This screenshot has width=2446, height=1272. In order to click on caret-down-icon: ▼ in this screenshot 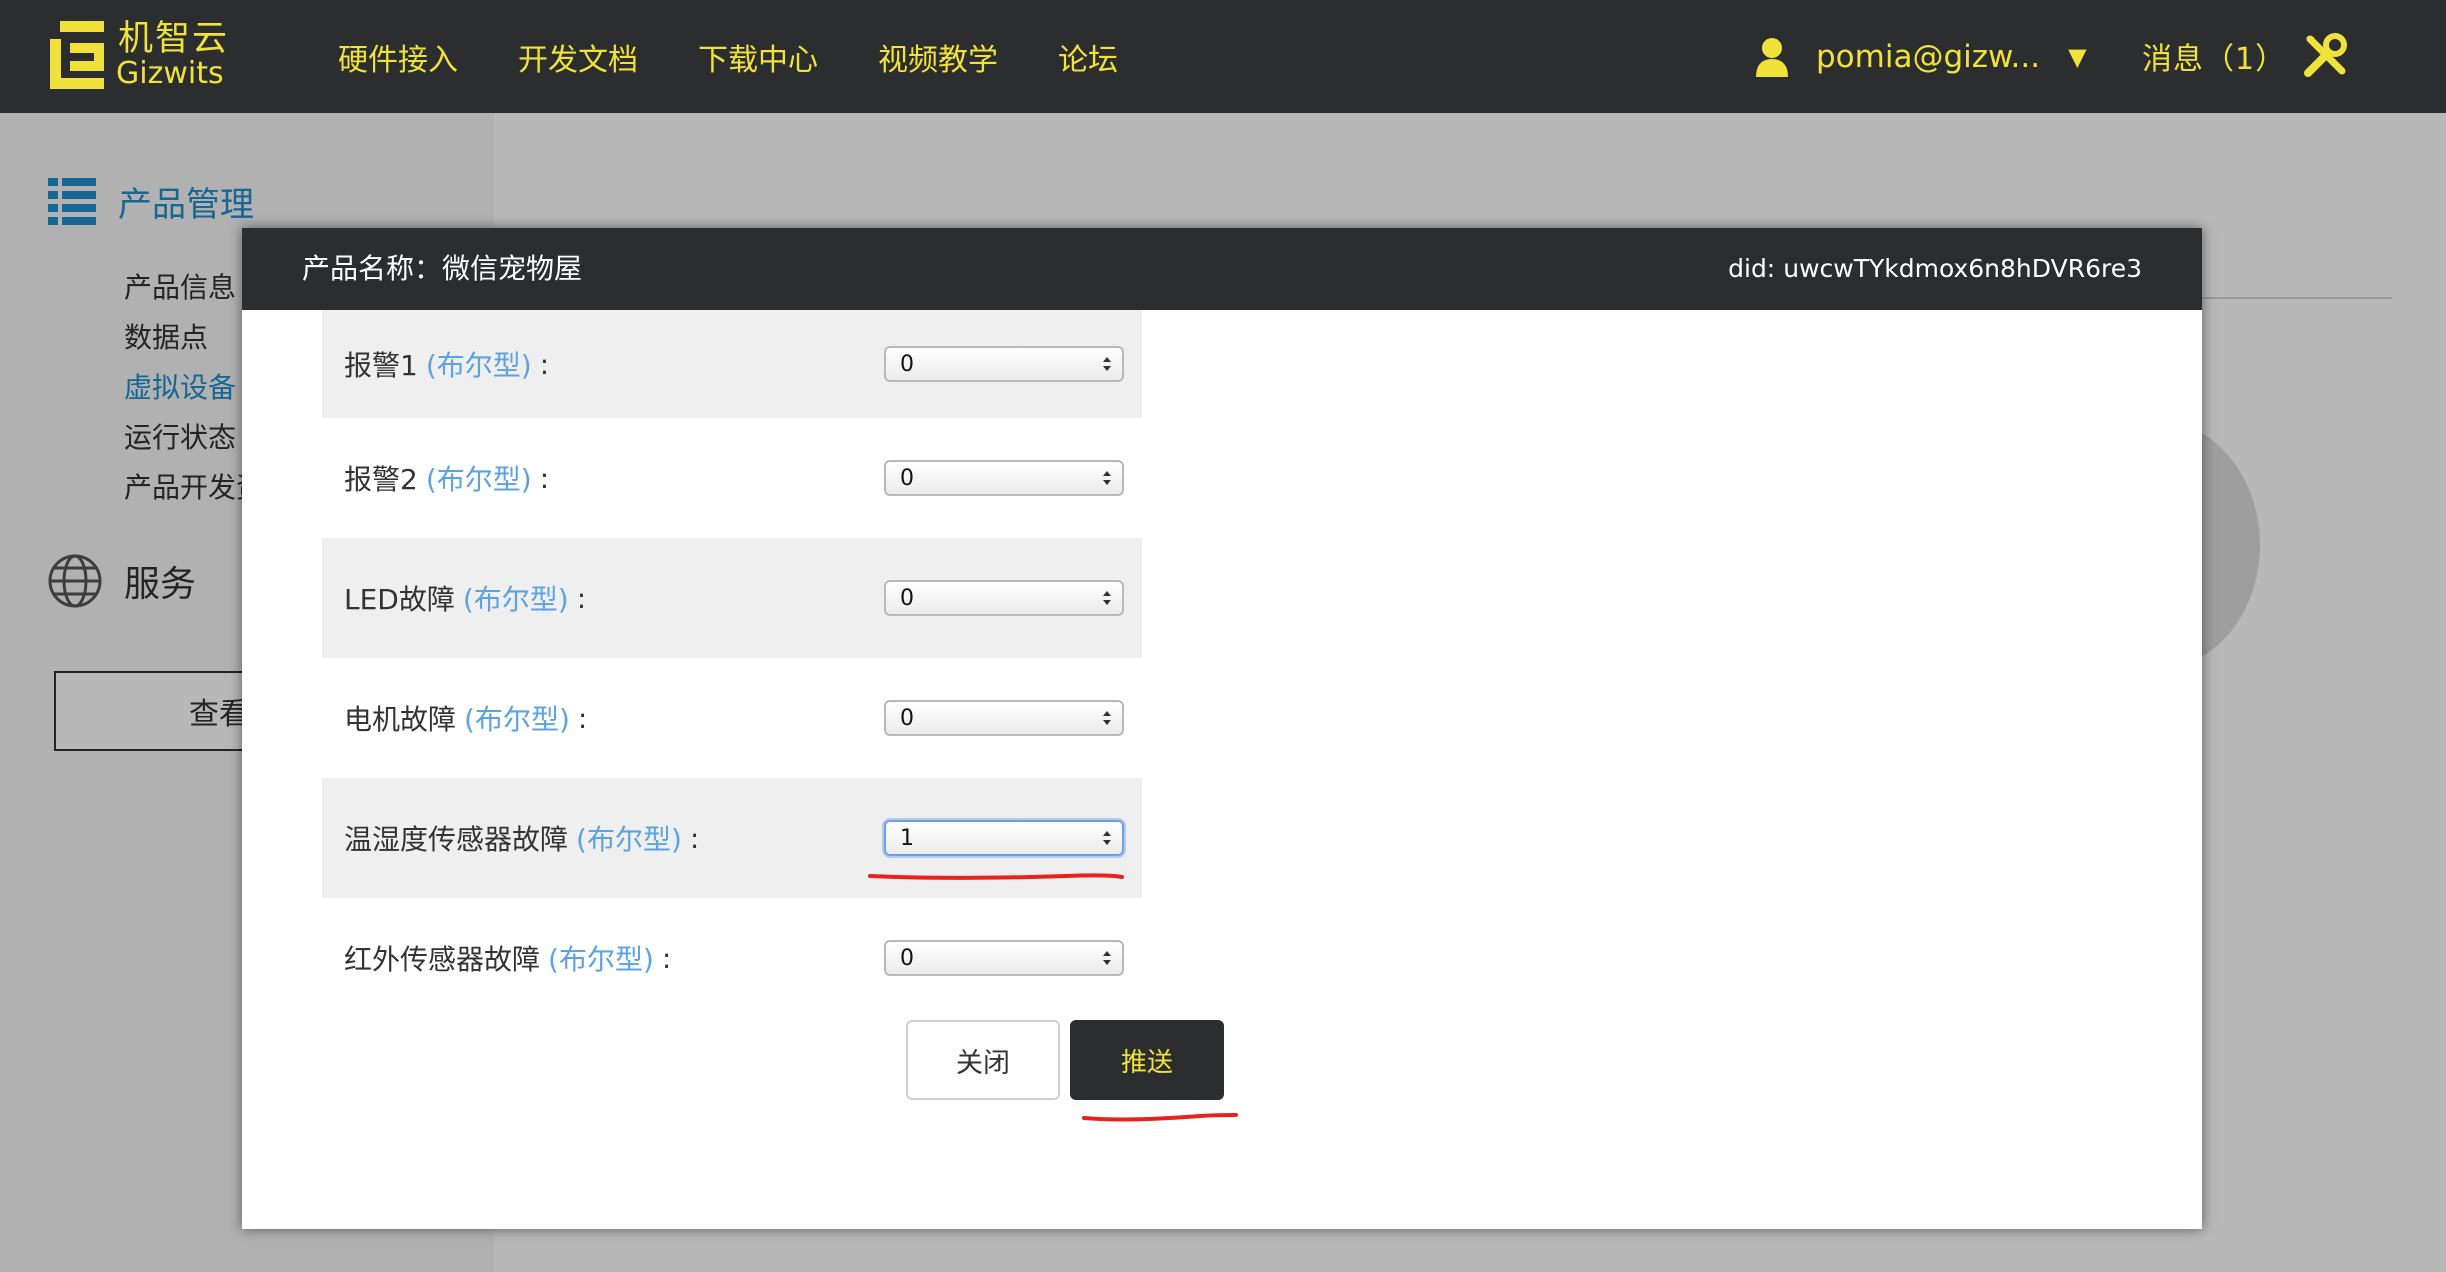, I will do `click(2077, 57)`.